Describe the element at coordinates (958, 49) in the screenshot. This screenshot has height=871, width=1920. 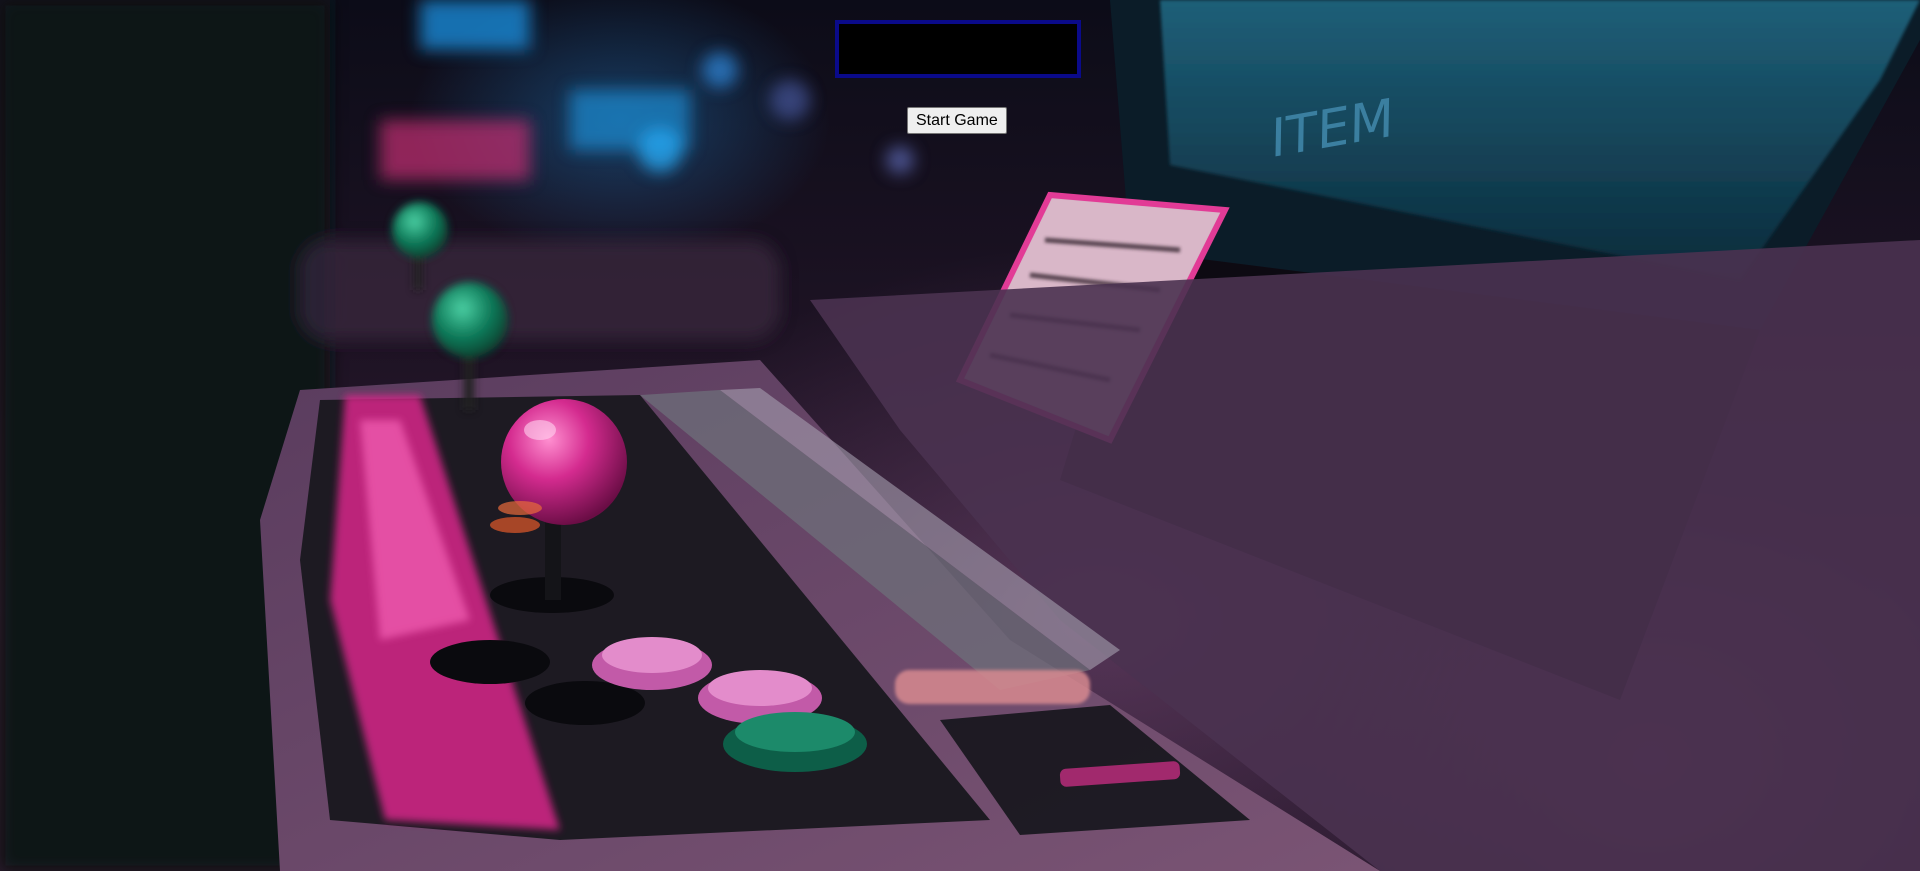
I see `game-canvas` at that location.